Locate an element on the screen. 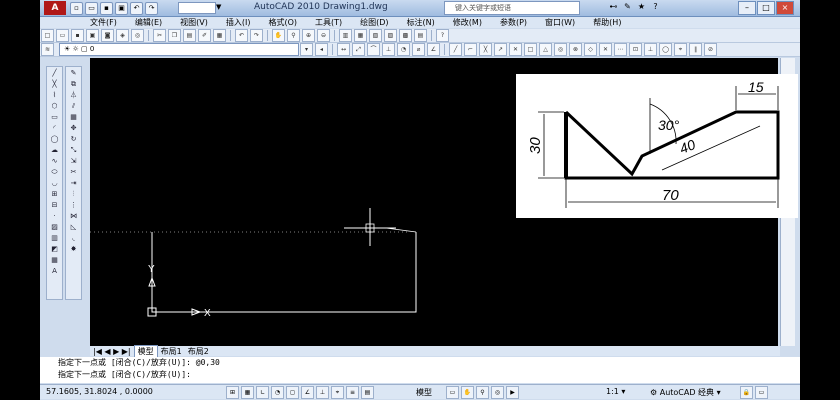 Image resolution: width=840 pixels, height=400 pixels. tab-model: 模型 is located at coordinates (145, 351).